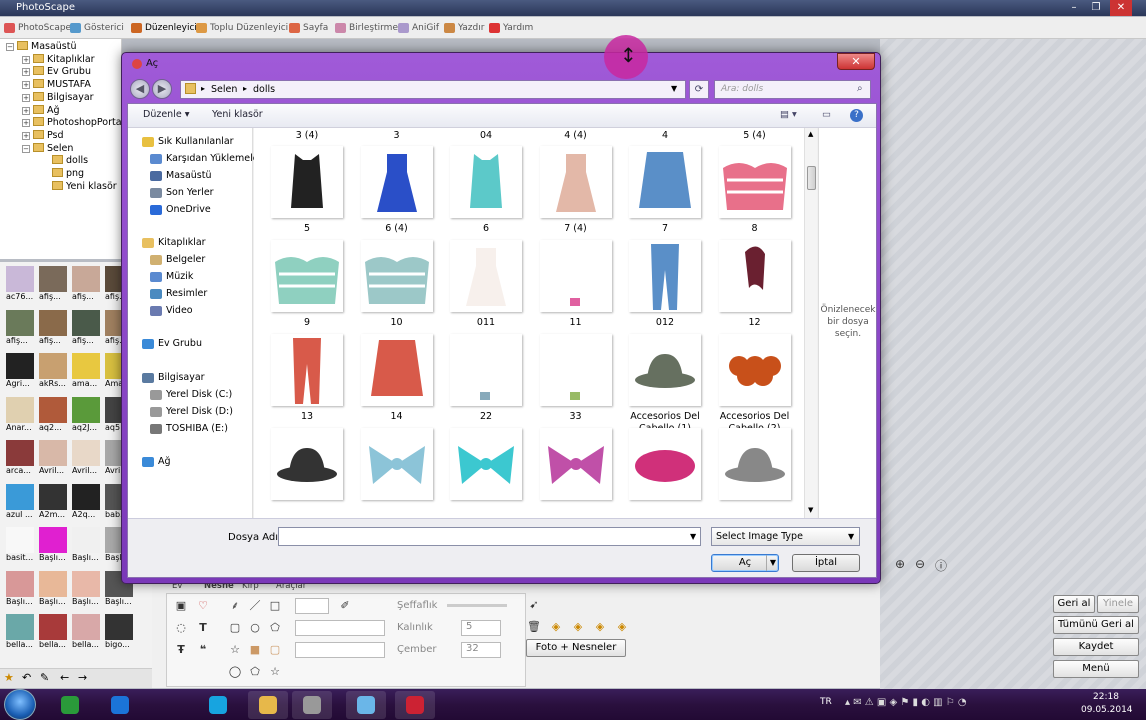  What do you see at coordinates (97, 28) in the screenshot?
I see `app-tab-1: Gösterici` at bounding box center [97, 28].